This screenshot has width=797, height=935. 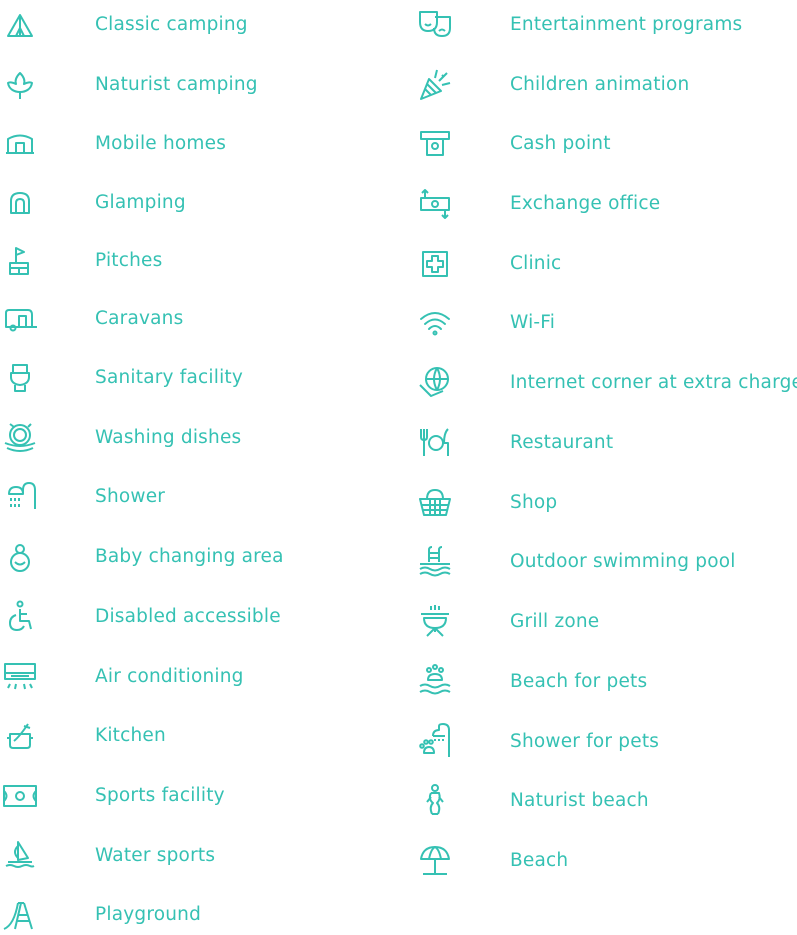 What do you see at coordinates (161, 143) in the screenshot?
I see `item-label: Mobile homes` at bounding box center [161, 143].